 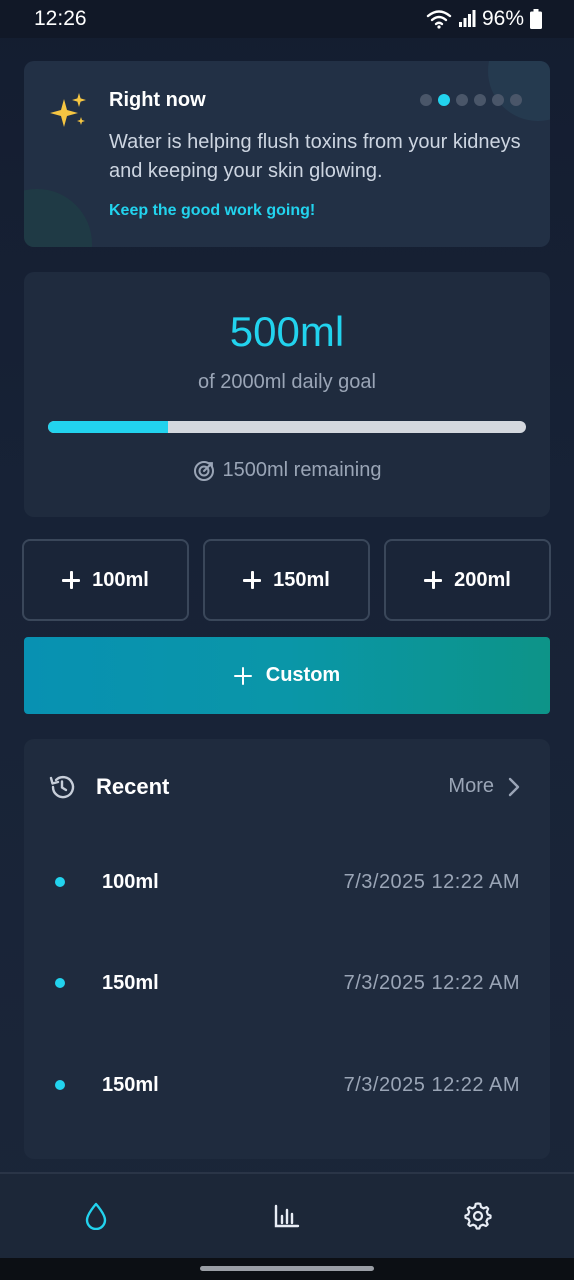 What do you see at coordinates (536, 19) in the screenshot?
I see `battery-icon` at bounding box center [536, 19].